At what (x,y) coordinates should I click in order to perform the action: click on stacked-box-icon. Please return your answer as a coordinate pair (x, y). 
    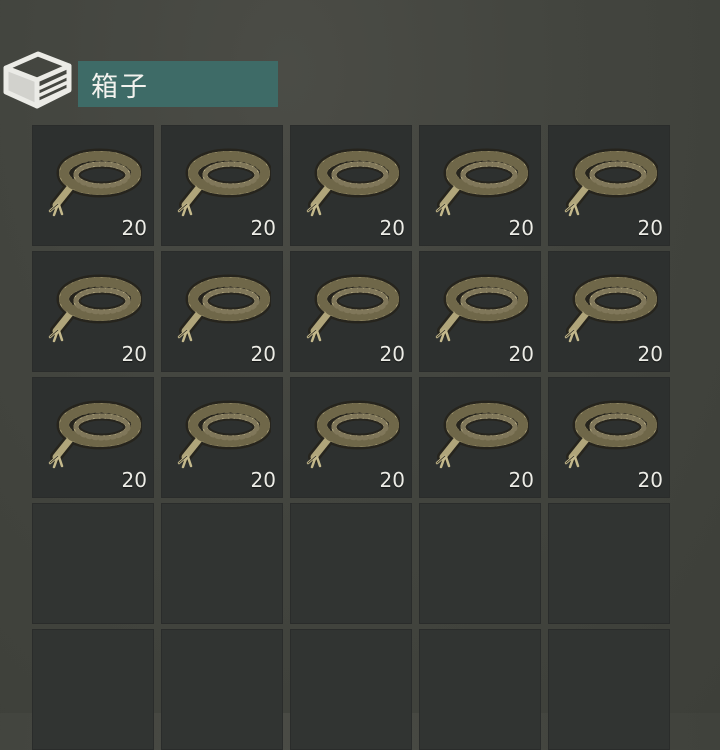
    Looking at the image, I should click on (37, 80).